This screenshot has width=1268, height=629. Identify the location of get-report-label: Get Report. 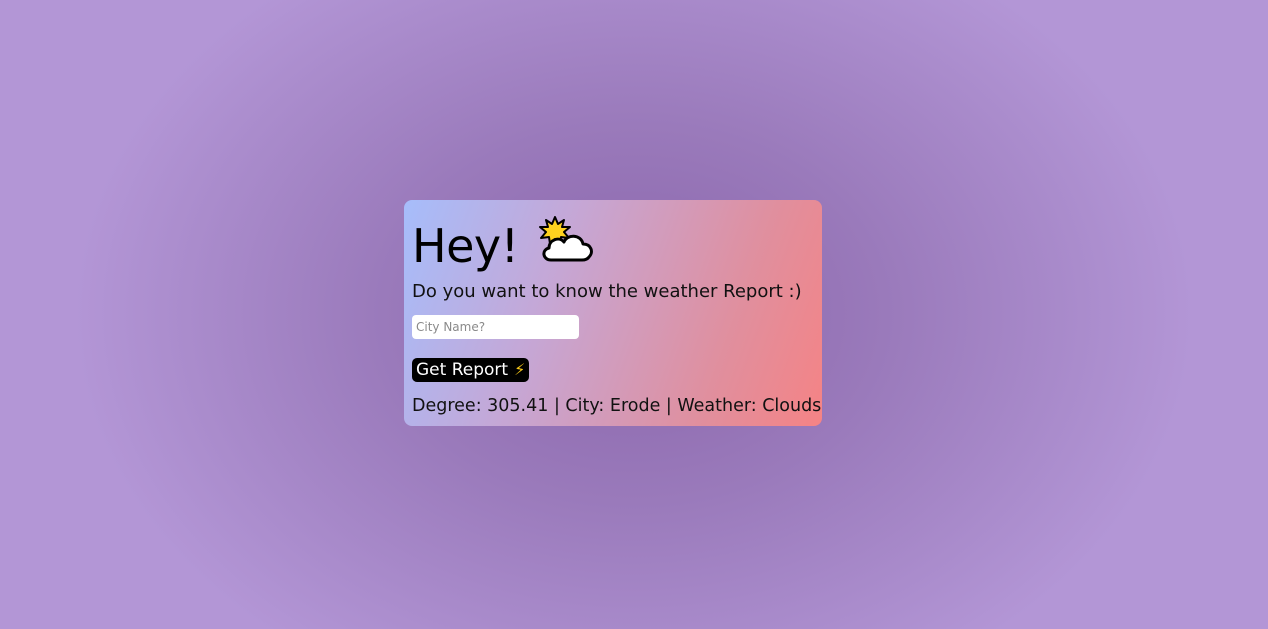
(462, 370).